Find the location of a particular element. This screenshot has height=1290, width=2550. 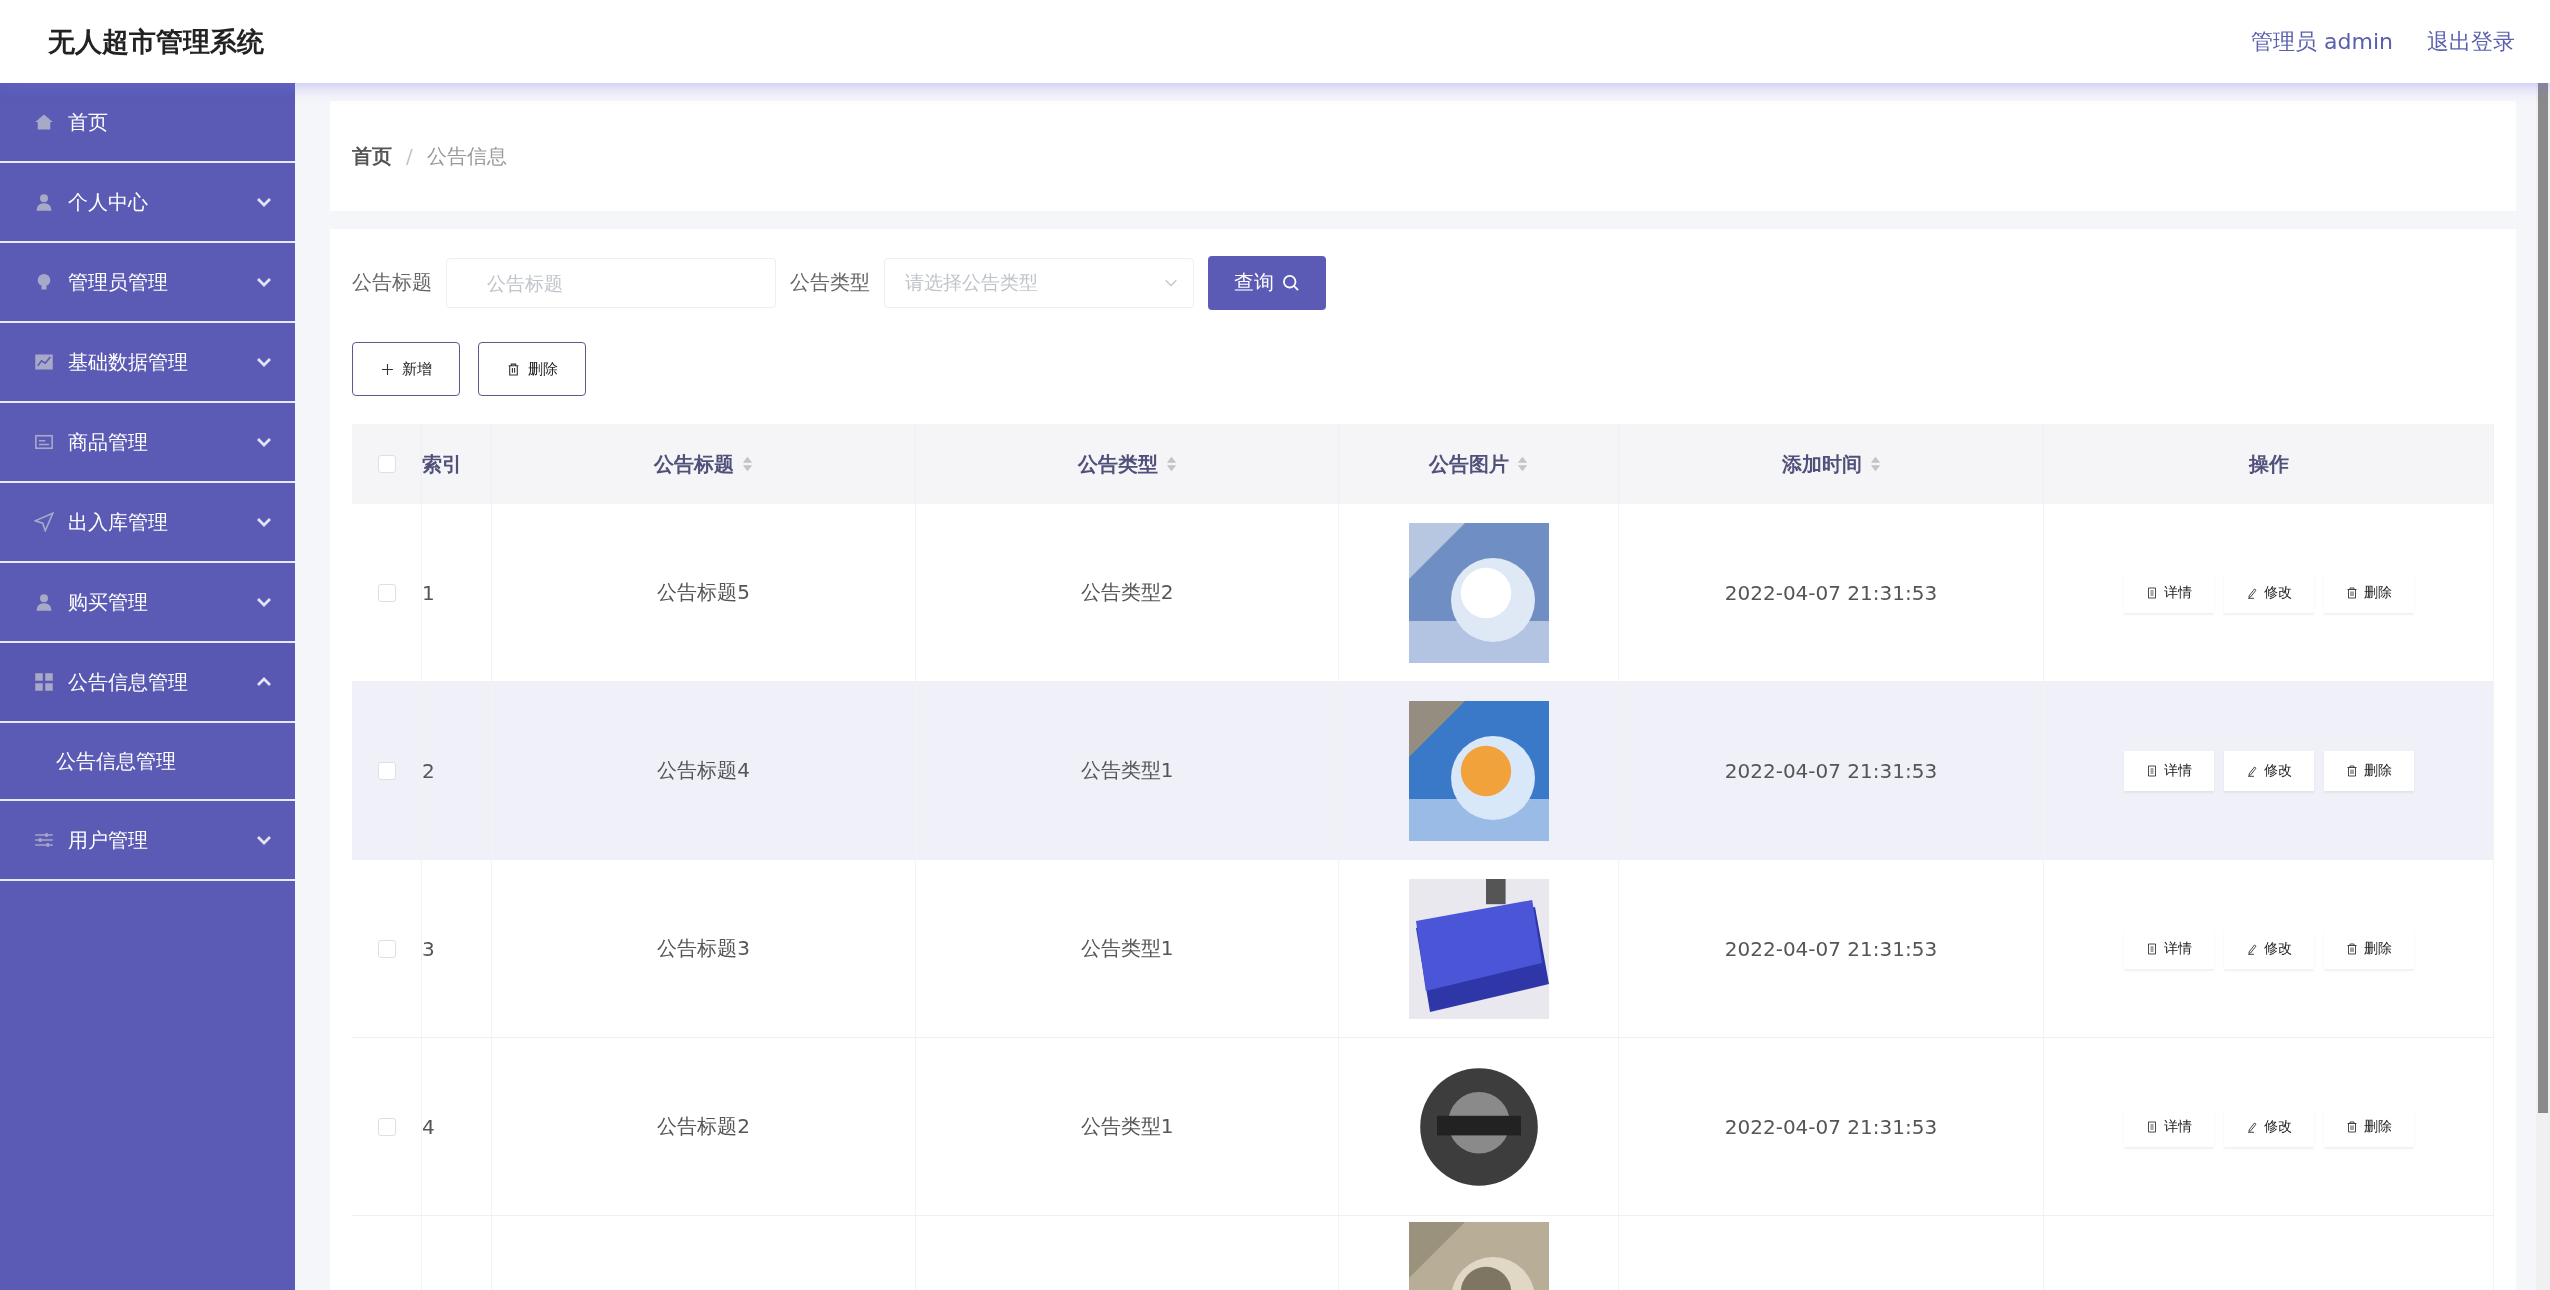

sidebar-item: 管理员管理 is located at coordinates (147, 283).